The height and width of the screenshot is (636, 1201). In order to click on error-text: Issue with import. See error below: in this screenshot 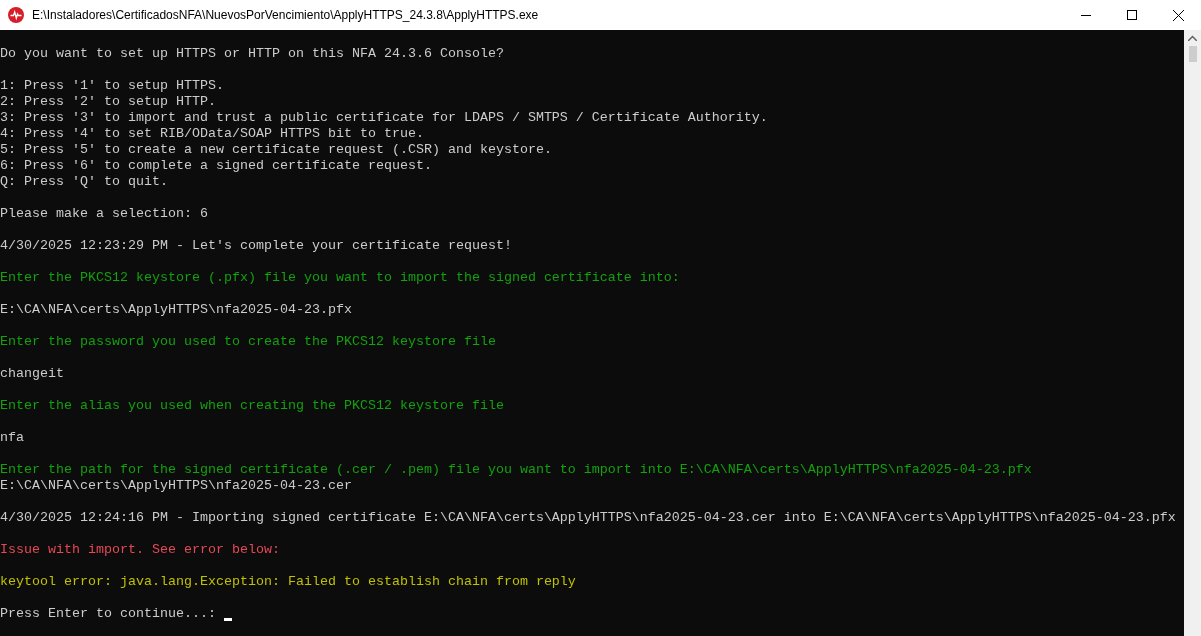, I will do `click(140, 550)`.